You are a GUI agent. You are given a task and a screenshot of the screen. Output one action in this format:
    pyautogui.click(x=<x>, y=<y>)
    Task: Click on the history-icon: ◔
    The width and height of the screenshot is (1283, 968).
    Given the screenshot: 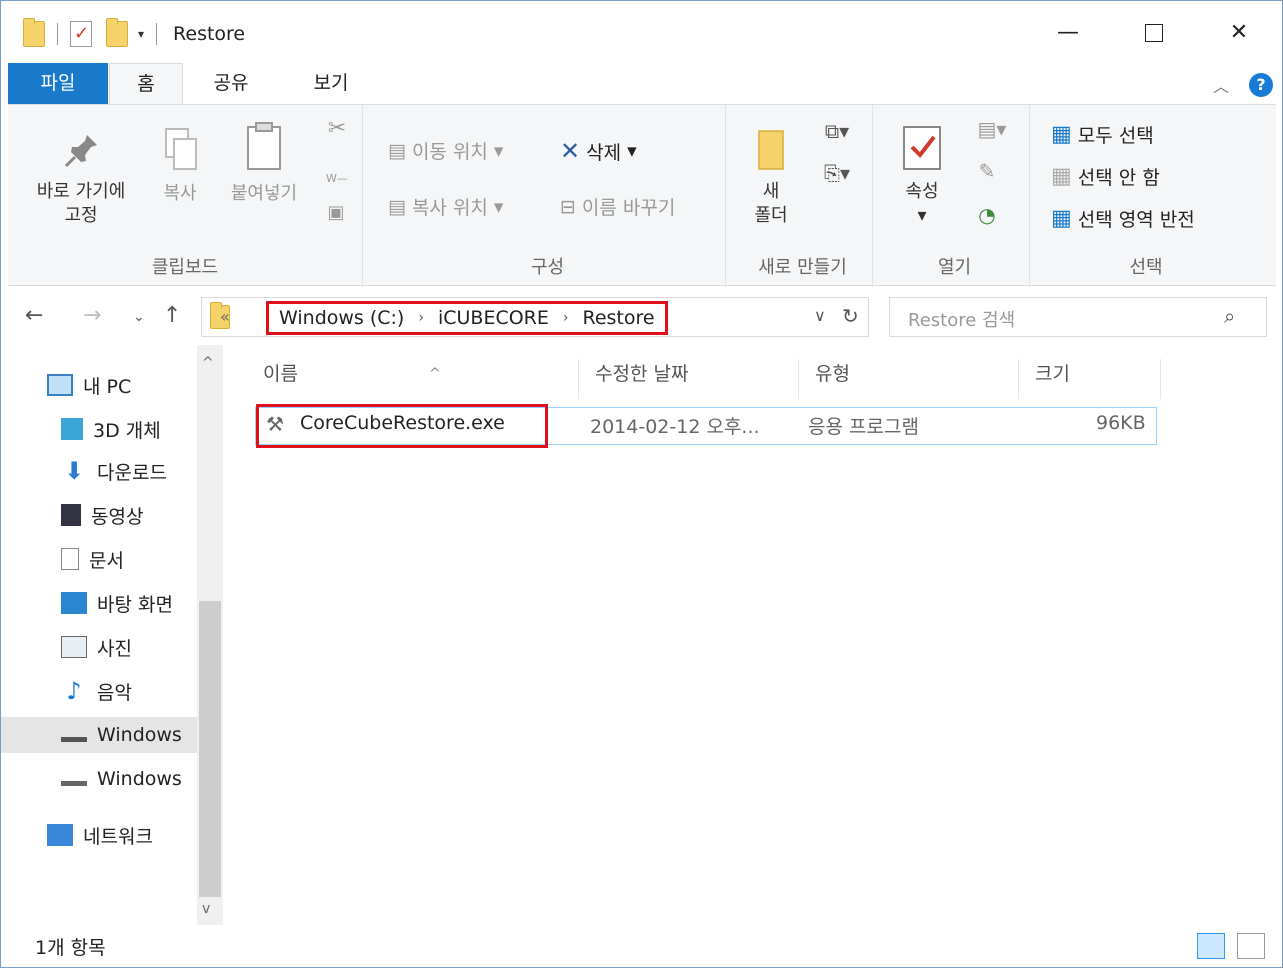 What is the action you would take?
    pyautogui.click(x=987, y=215)
    